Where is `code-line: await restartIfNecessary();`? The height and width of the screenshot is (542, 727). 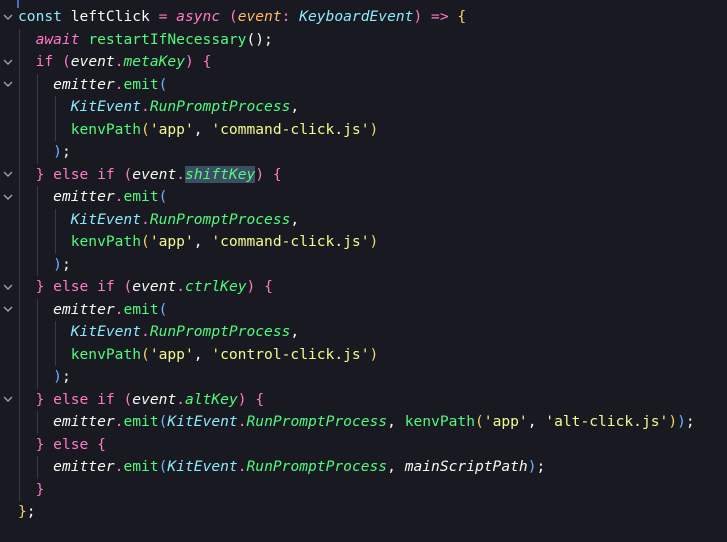
code-line: await restartIfNecessary(); is located at coordinates (145, 40).